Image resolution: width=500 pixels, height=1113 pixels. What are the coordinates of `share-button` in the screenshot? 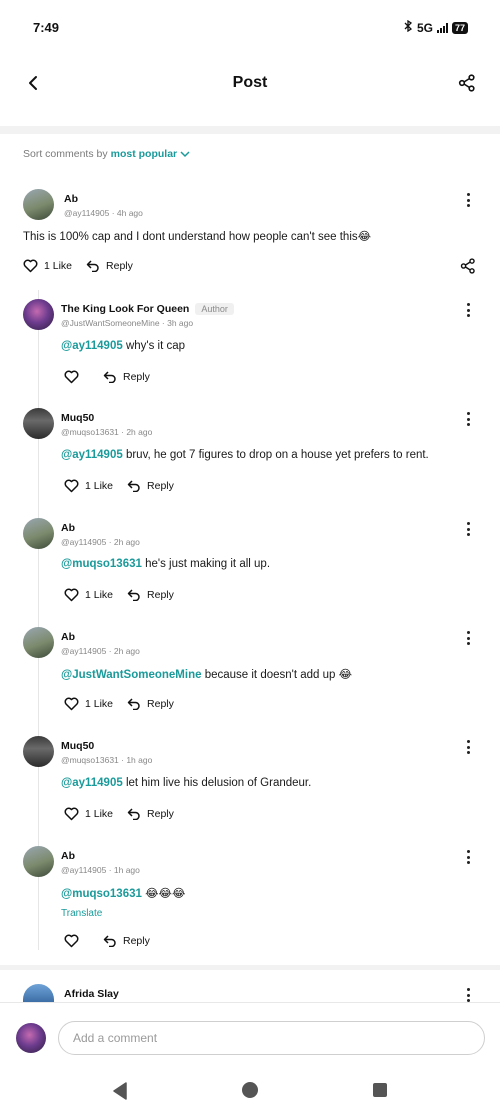 It's located at (467, 83).